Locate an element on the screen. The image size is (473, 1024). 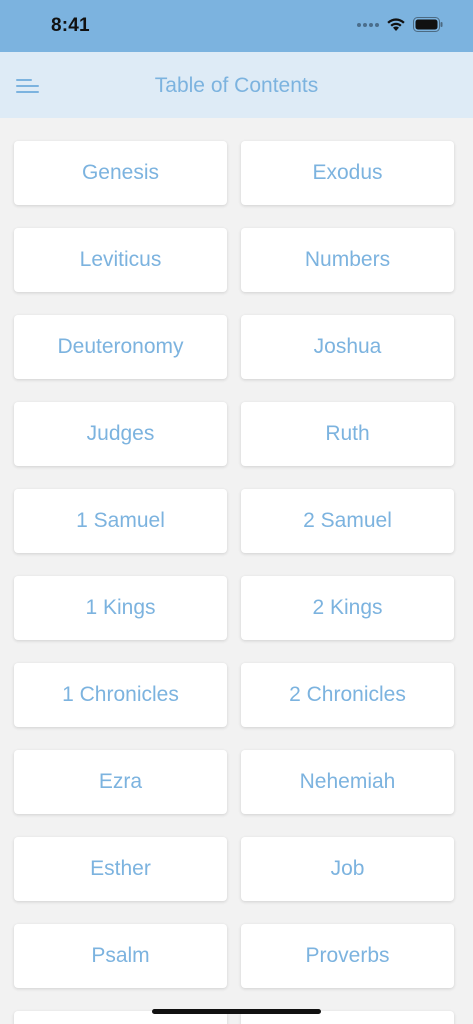
book-button: Psalm is located at coordinates (120, 956).